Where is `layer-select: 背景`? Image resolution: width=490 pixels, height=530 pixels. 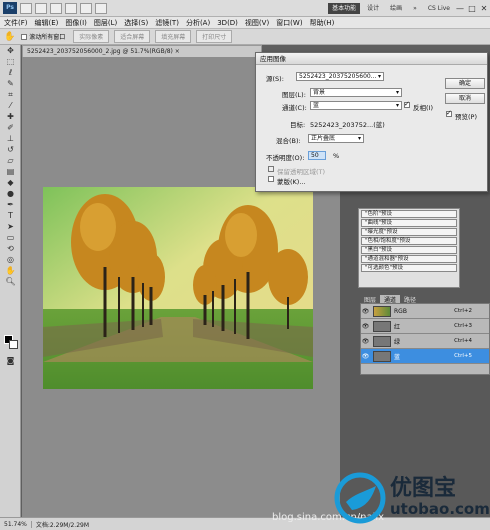
layer-select: 背景 is located at coordinates (356, 92).